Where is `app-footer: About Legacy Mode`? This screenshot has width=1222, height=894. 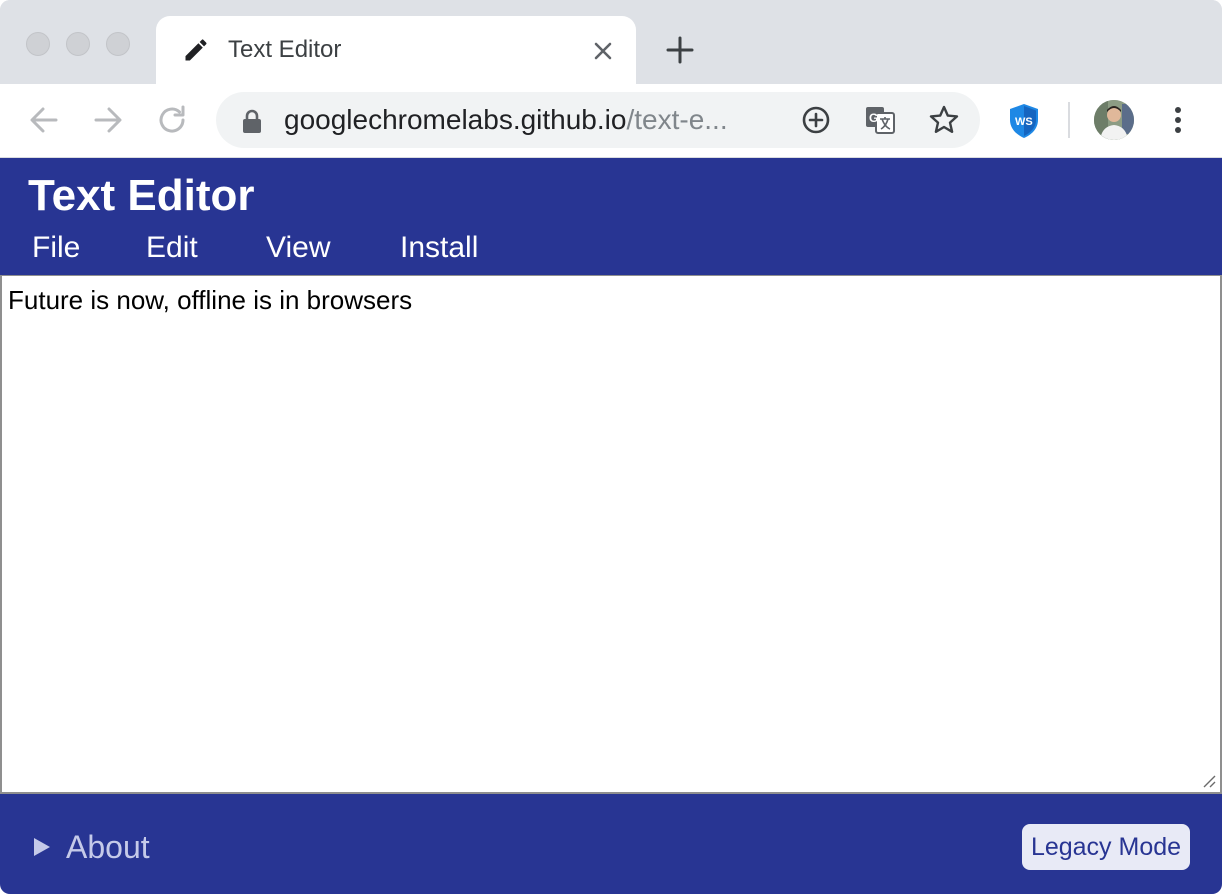 app-footer: About Legacy Mode is located at coordinates (611, 844).